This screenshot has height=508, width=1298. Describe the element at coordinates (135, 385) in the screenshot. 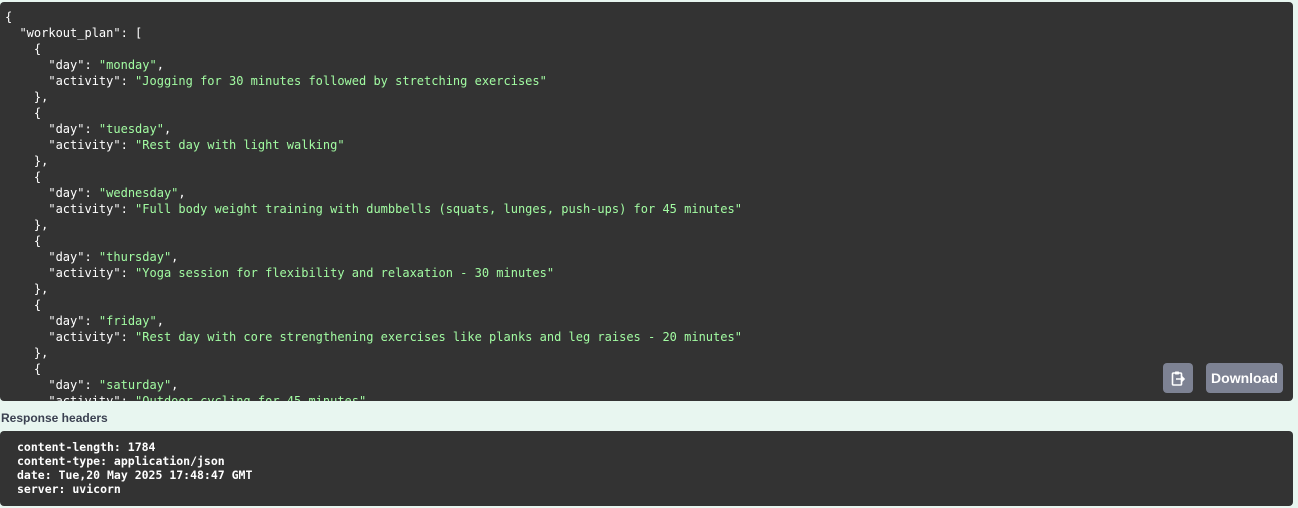

I see `json-string-value: "saturday"` at that location.